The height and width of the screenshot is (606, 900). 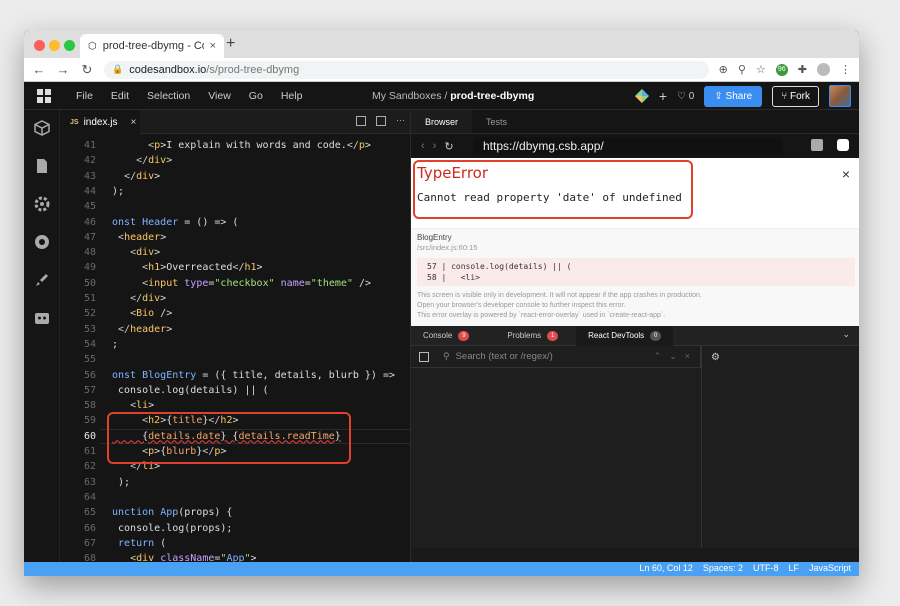 What do you see at coordinates (142, 237) in the screenshot?
I see `line-text: <header>` at bounding box center [142, 237].